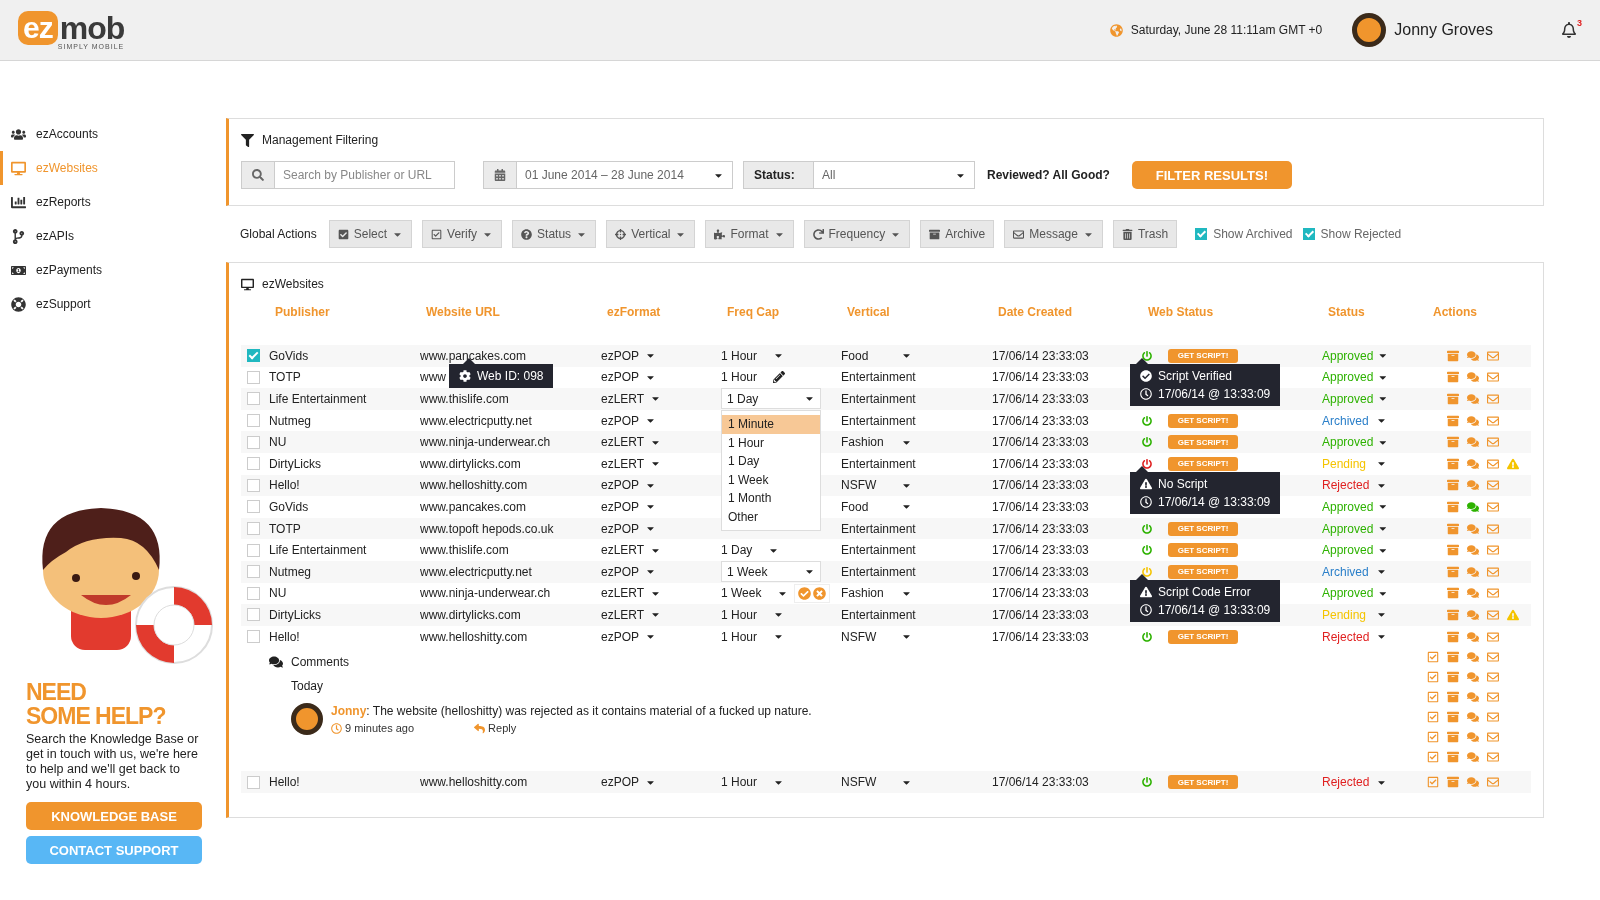 This screenshot has height=900, width=1600. What do you see at coordinates (651, 234) in the screenshot?
I see `global-action-button: Vertical` at bounding box center [651, 234].